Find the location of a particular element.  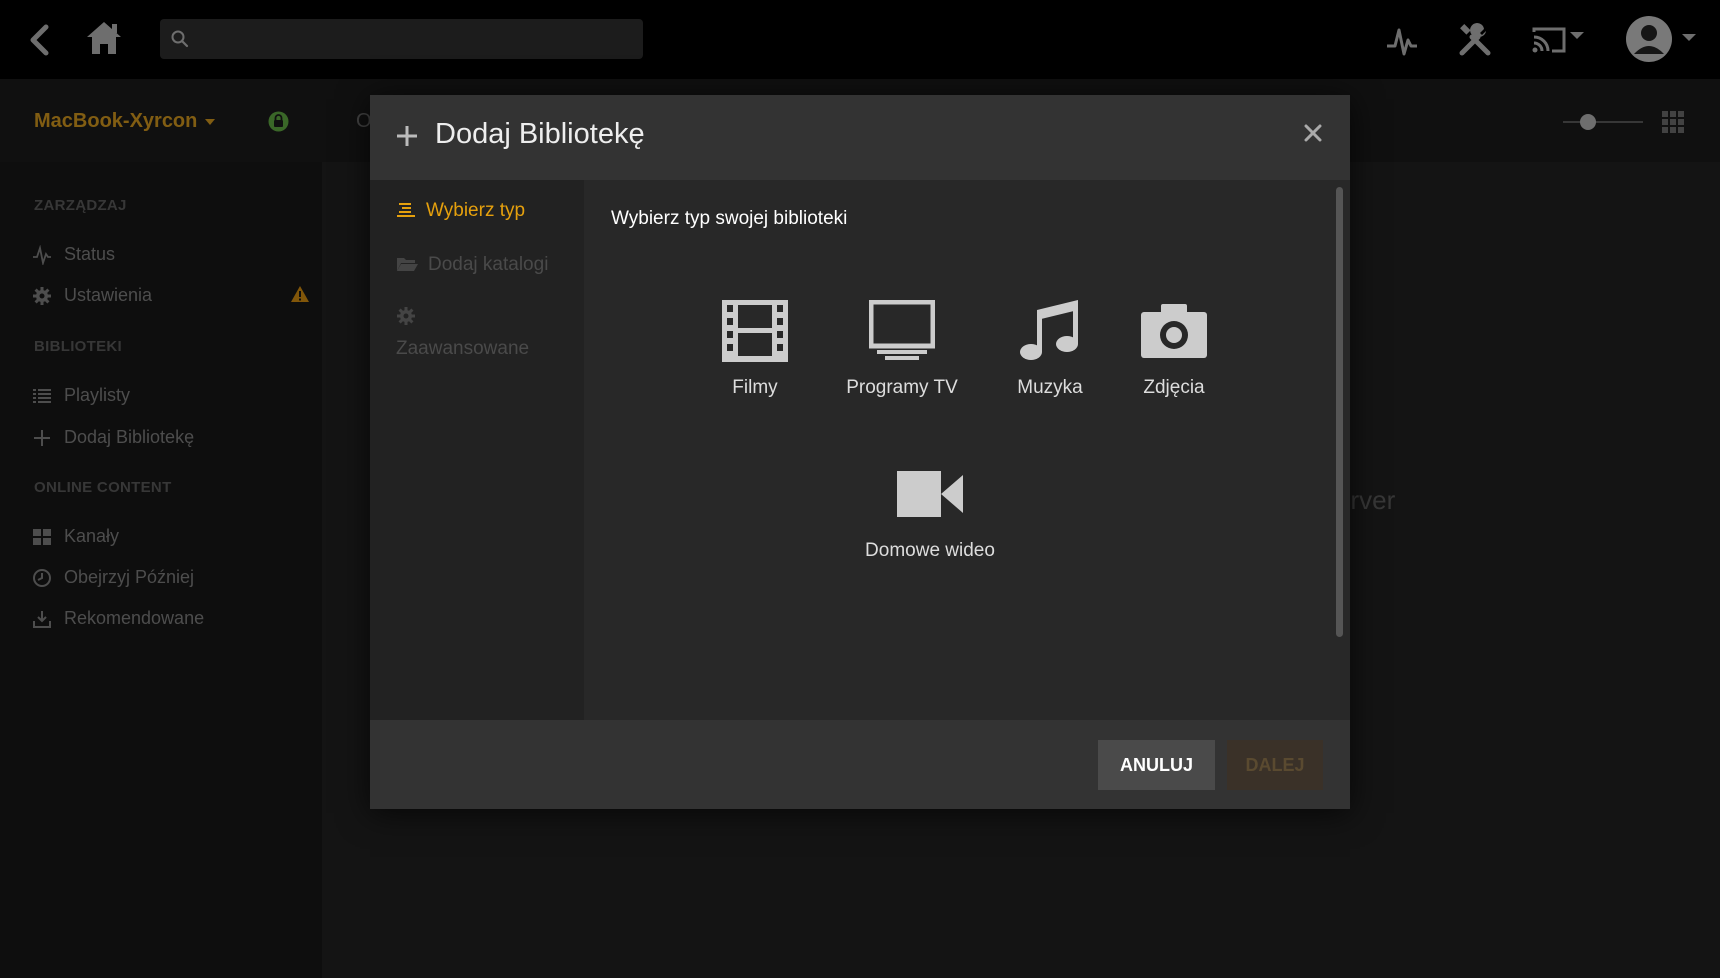

gear-icon is located at coordinates (406, 319).